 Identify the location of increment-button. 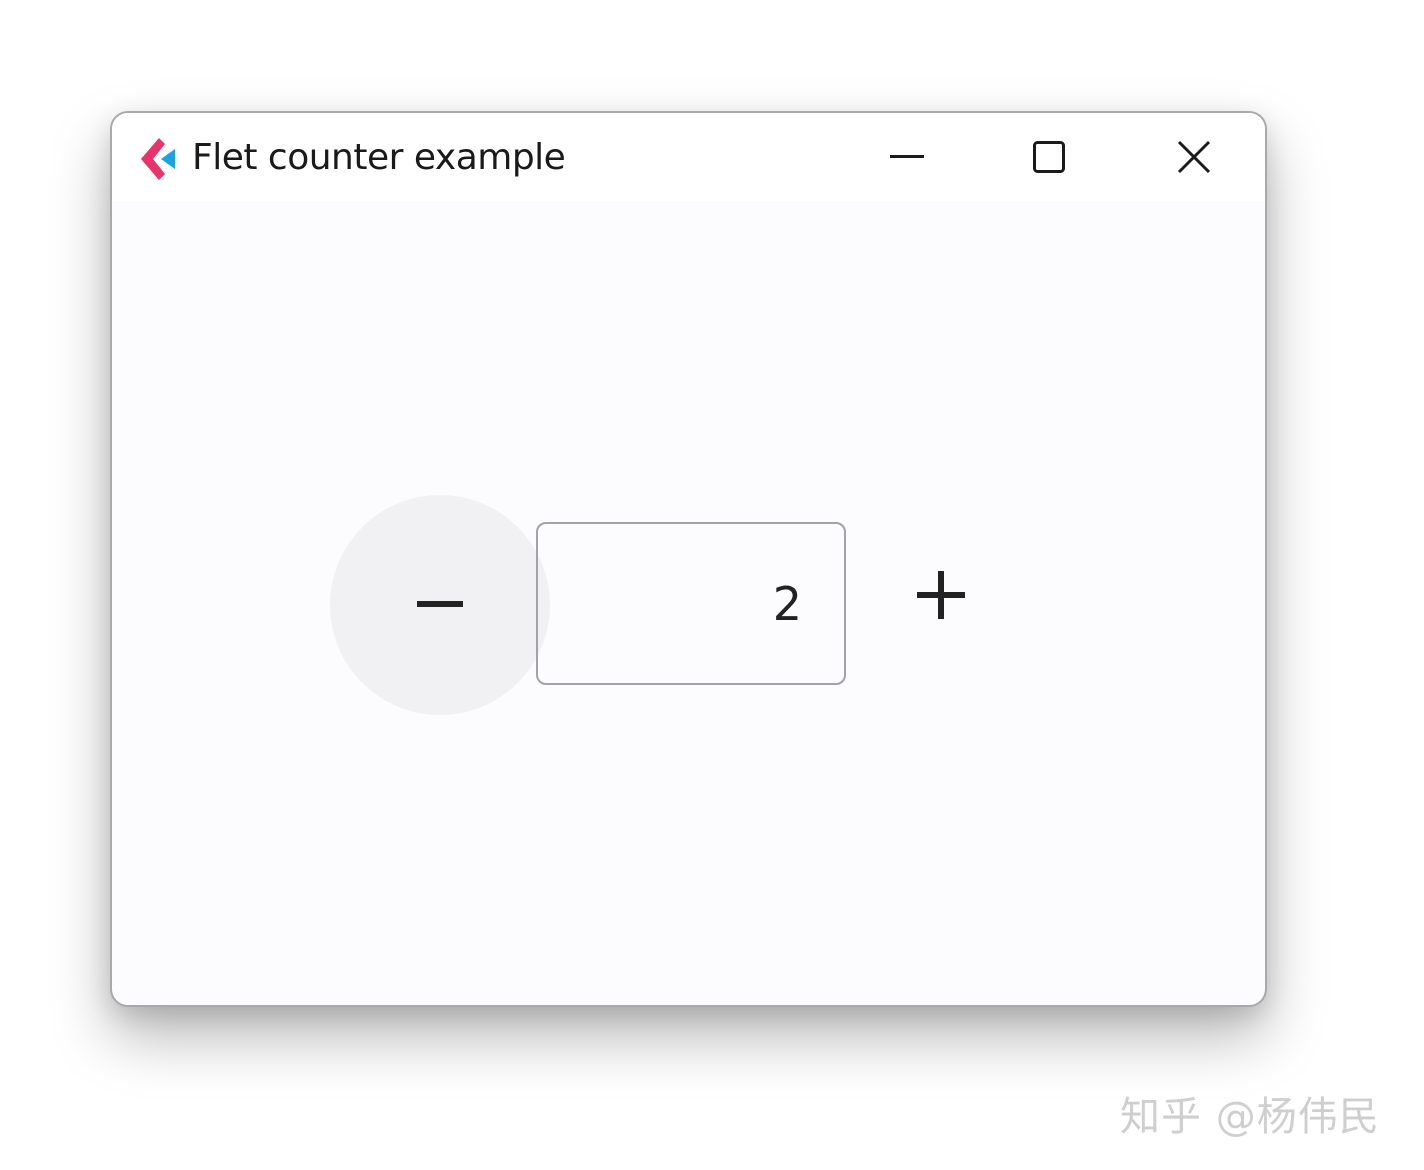
(941, 597).